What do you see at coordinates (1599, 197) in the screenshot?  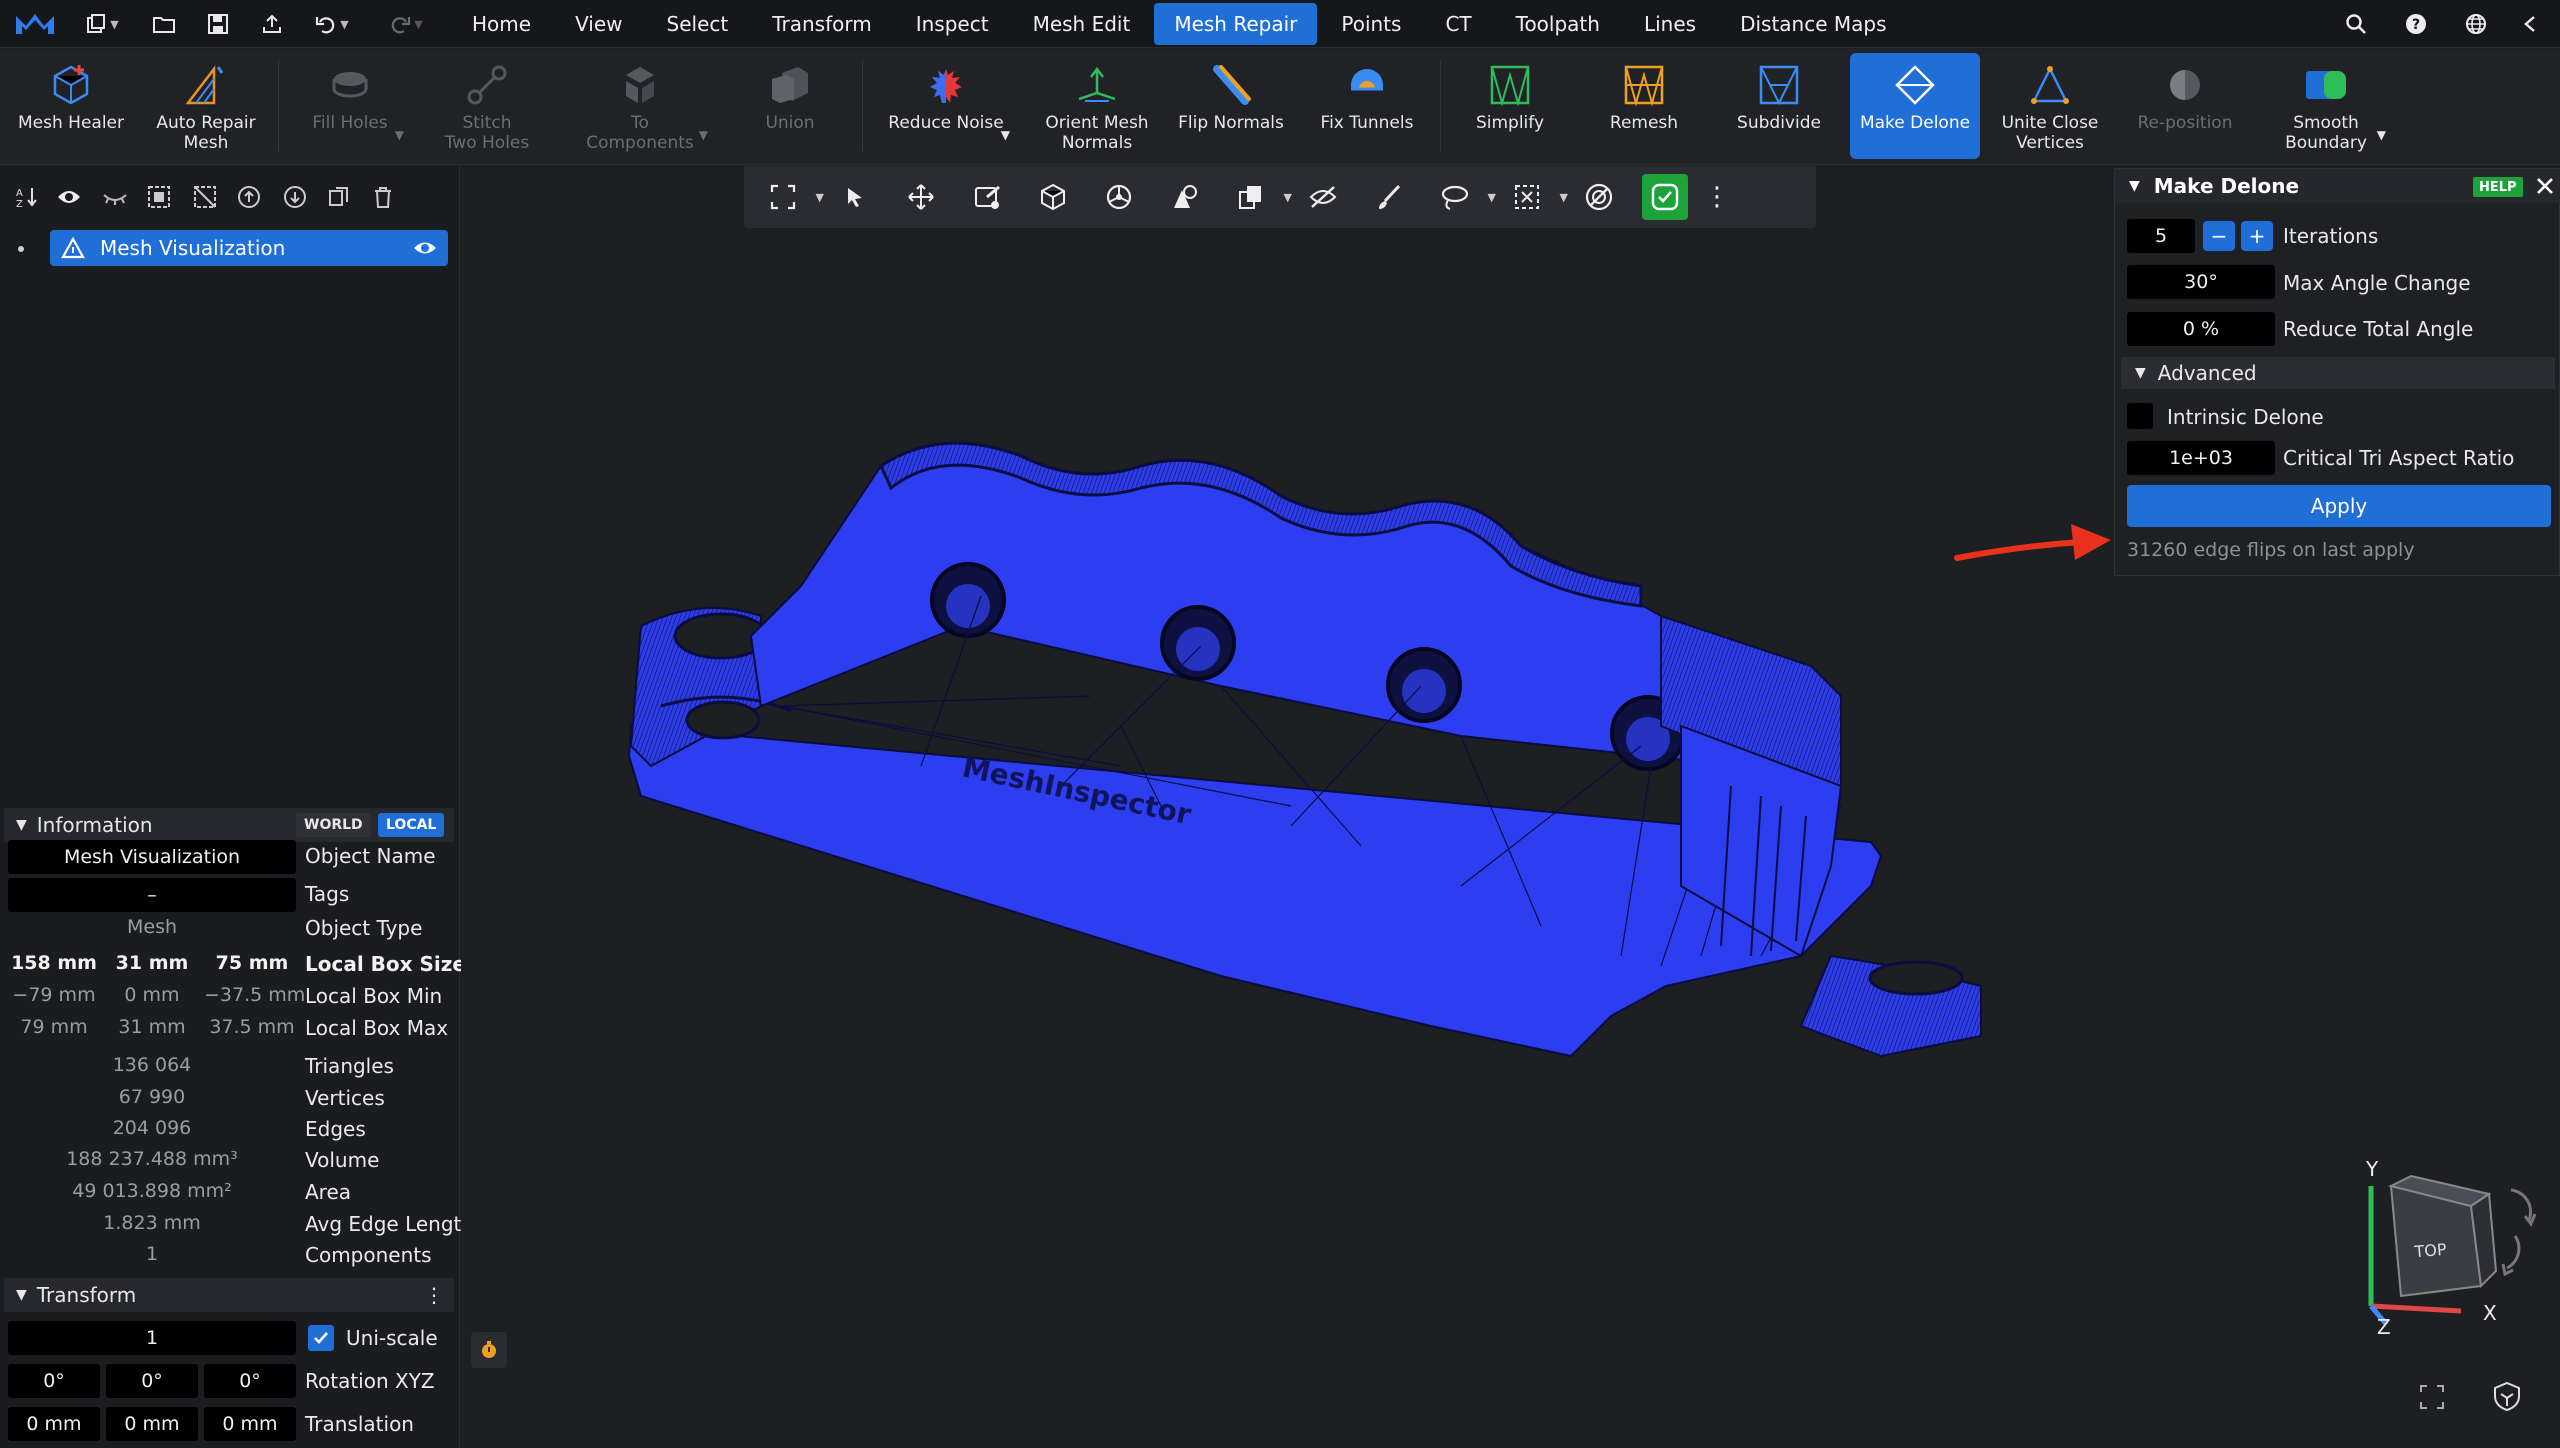 I see `no-select-icon` at bounding box center [1599, 197].